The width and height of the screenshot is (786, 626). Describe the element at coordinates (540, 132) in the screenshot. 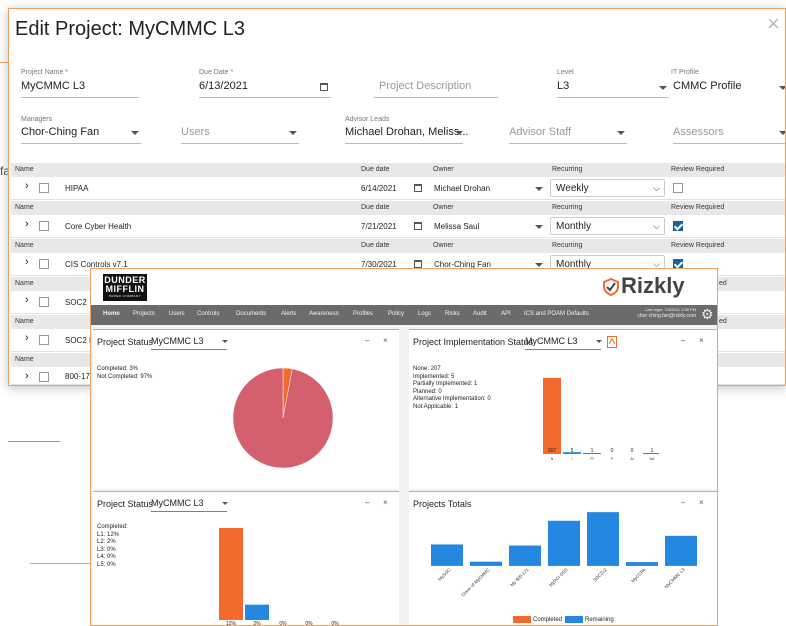

I see `advisor-staff-select: Advisor Staff` at that location.